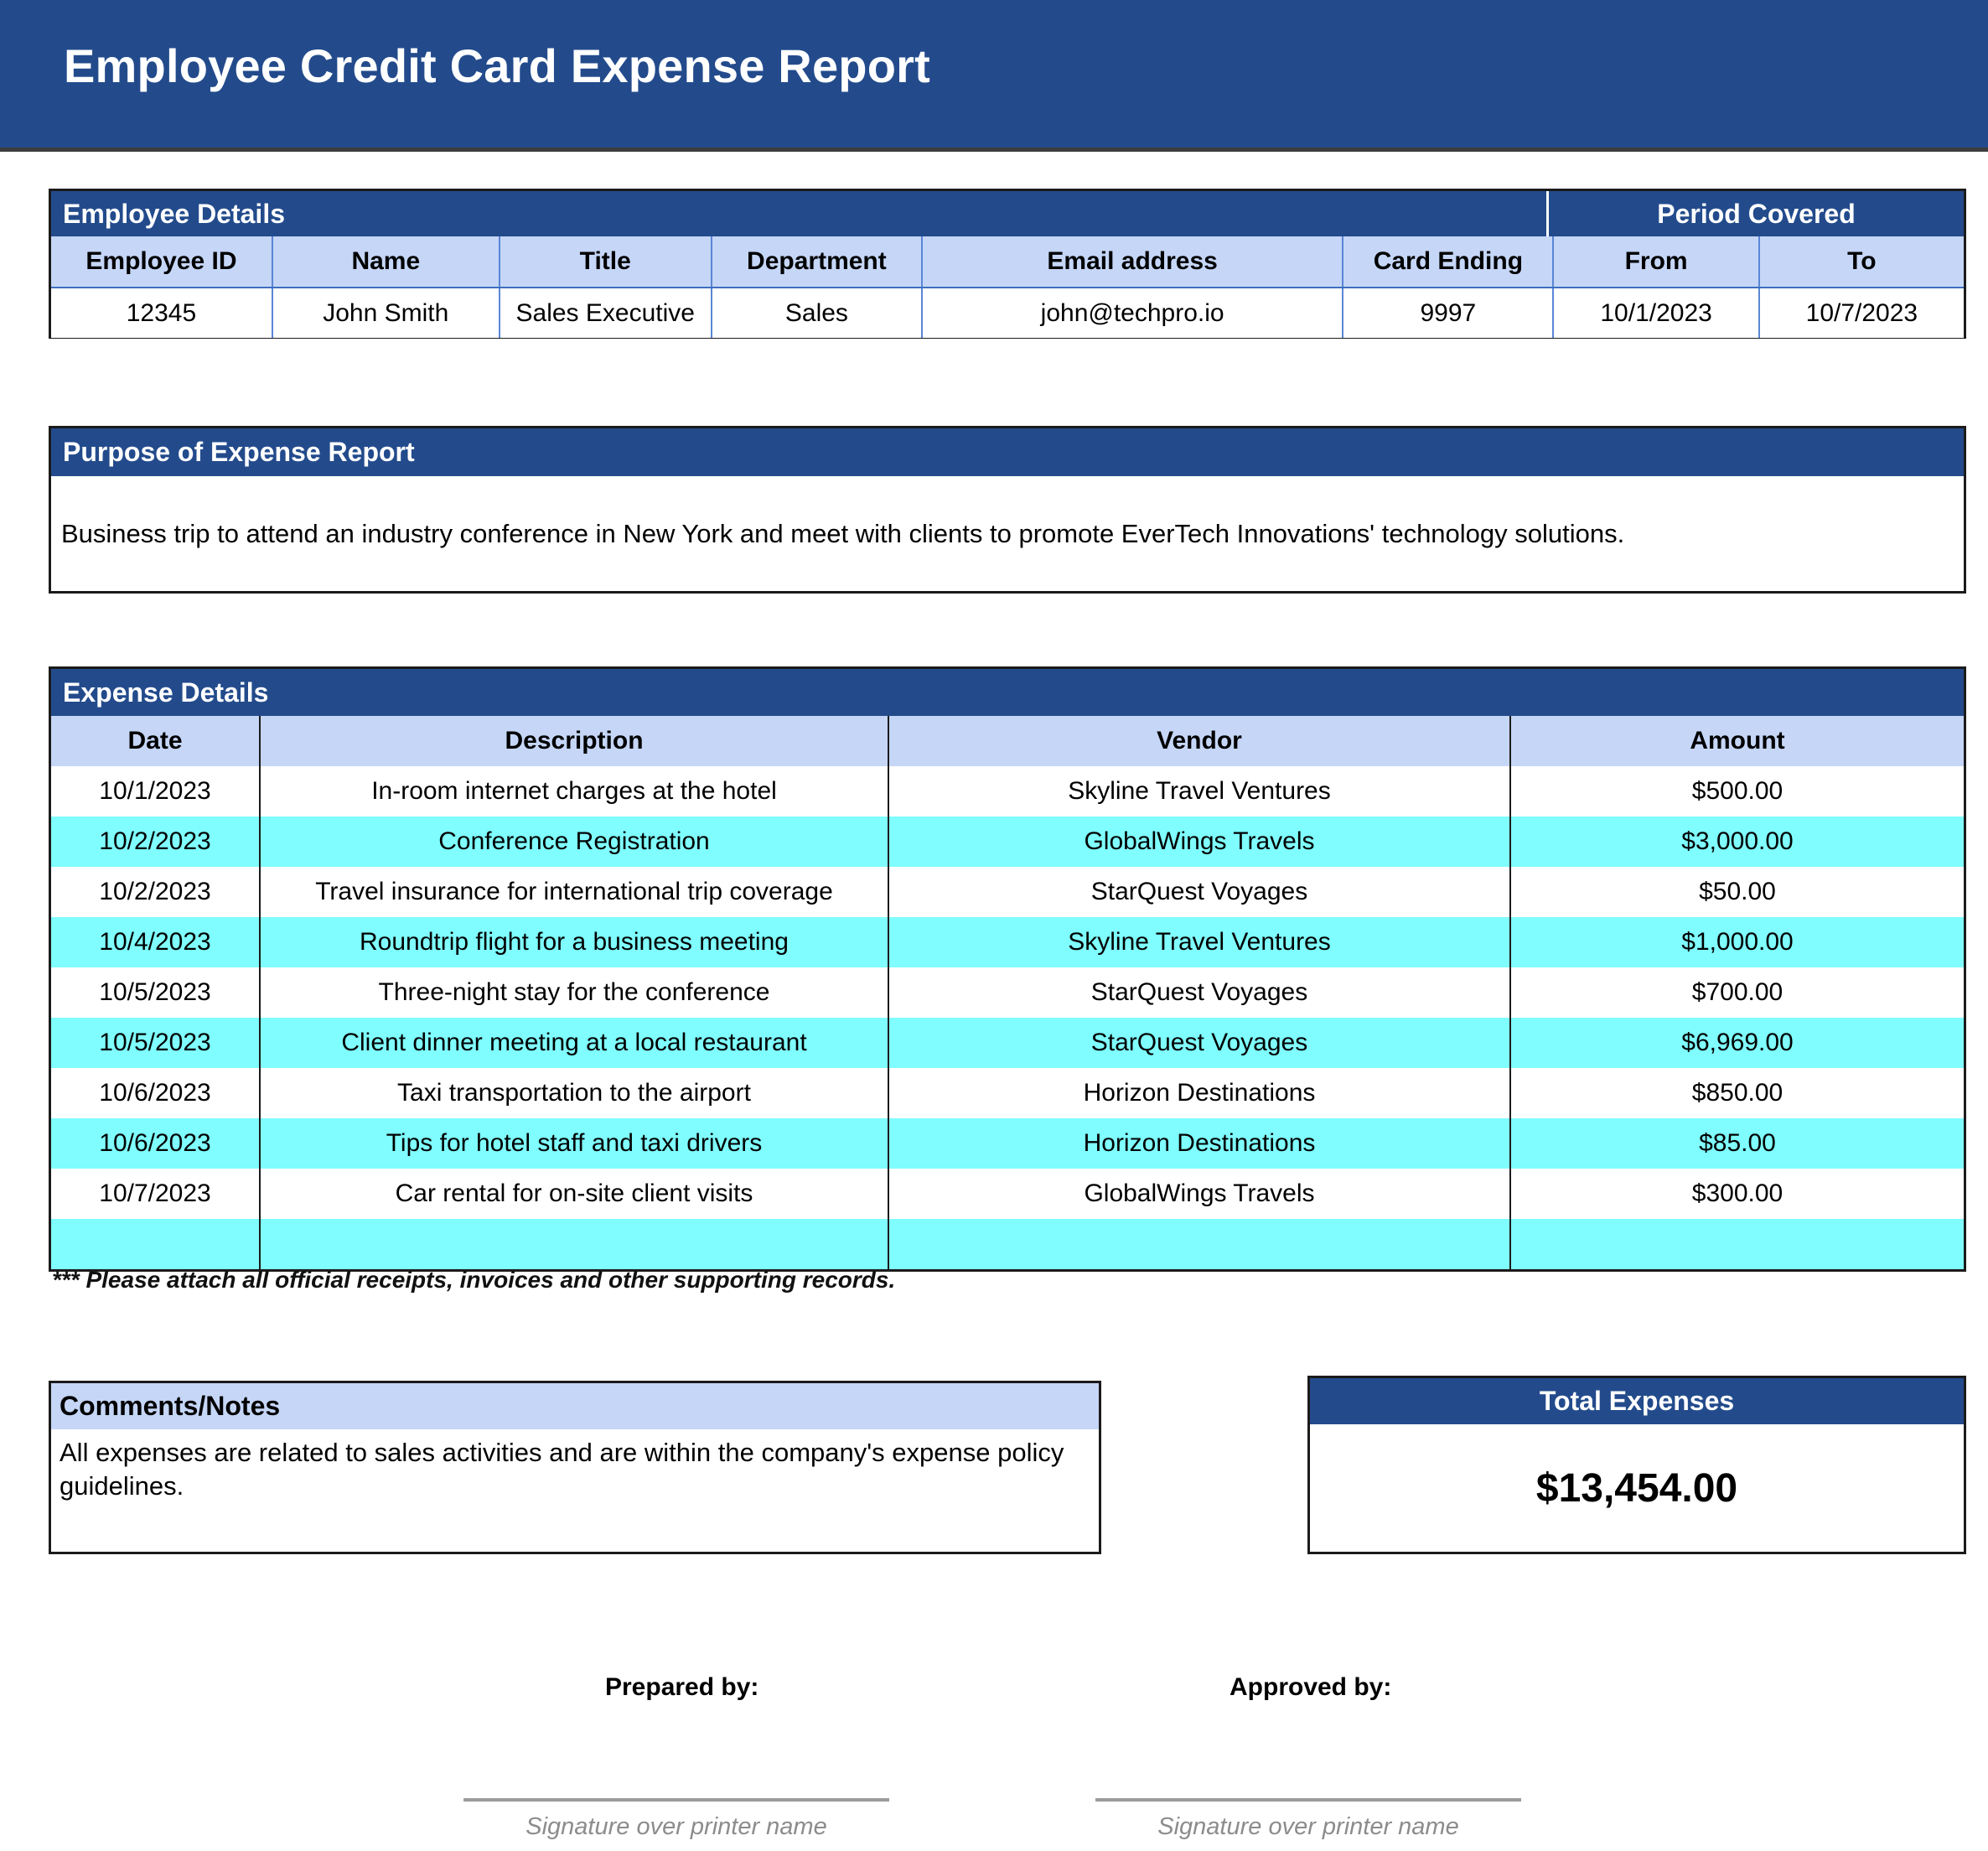 This screenshot has width=1988, height=1851. Describe the element at coordinates (1133, 313) in the screenshot. I see `employee-email-value: john@techpro.io` at that location.